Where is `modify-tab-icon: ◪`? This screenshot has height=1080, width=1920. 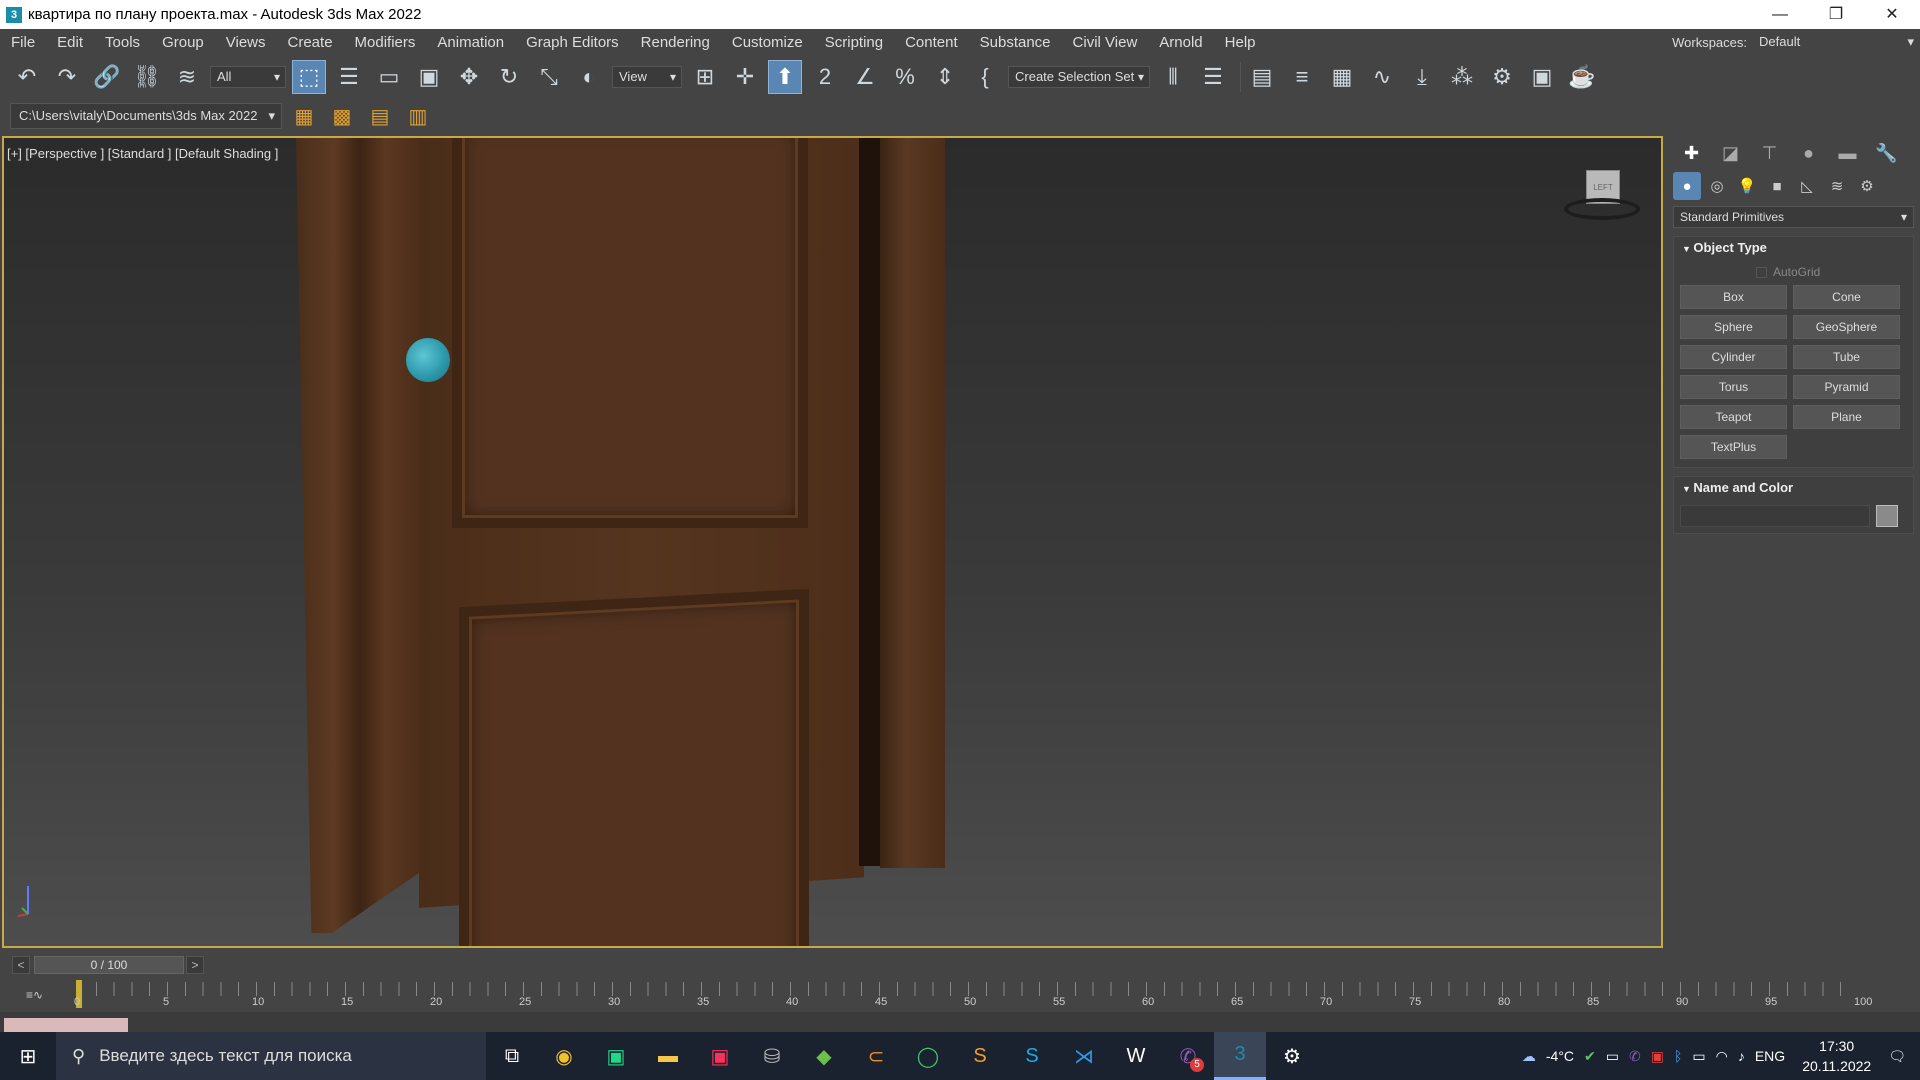
modify-tab-icon: ◪ is located at coordinates (1730, 153).